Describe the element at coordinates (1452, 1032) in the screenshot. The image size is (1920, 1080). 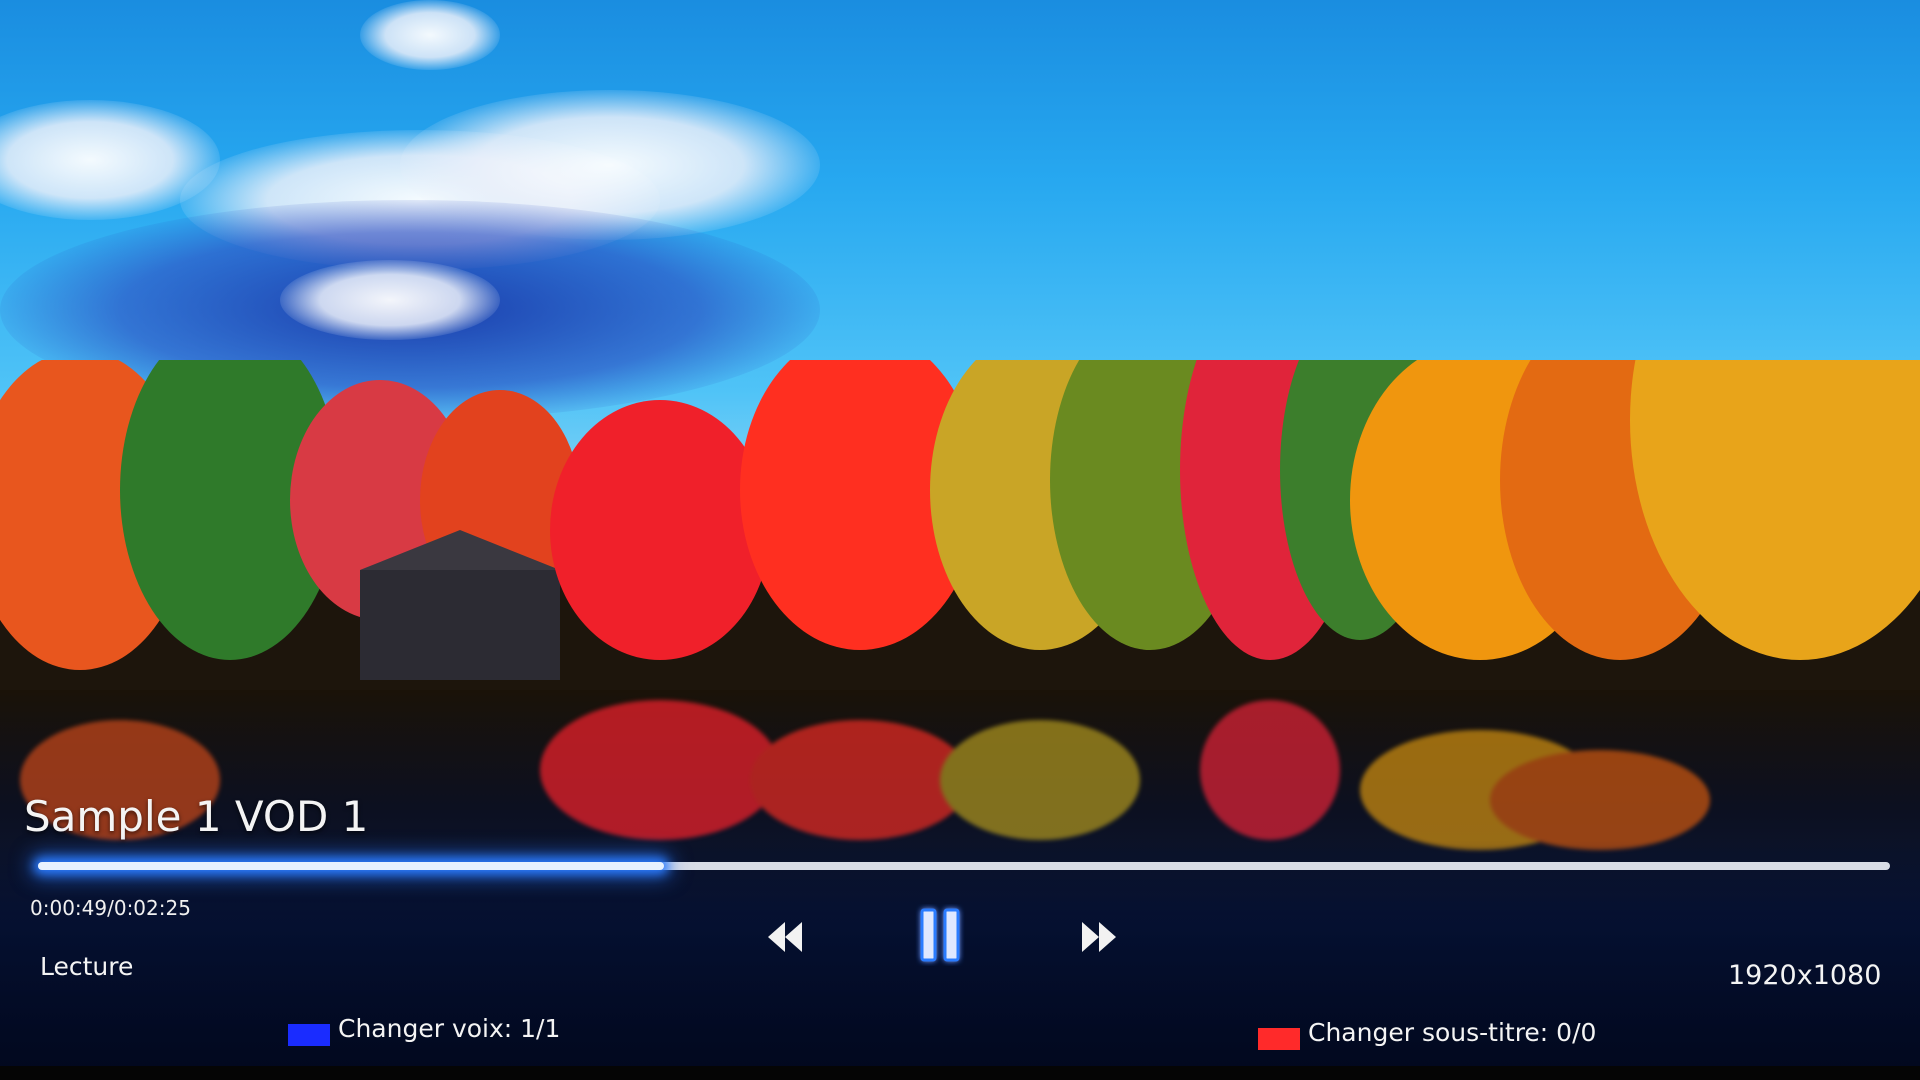
I see `change-subtitle-label: Changer sous-titre: 0/0` at that location.